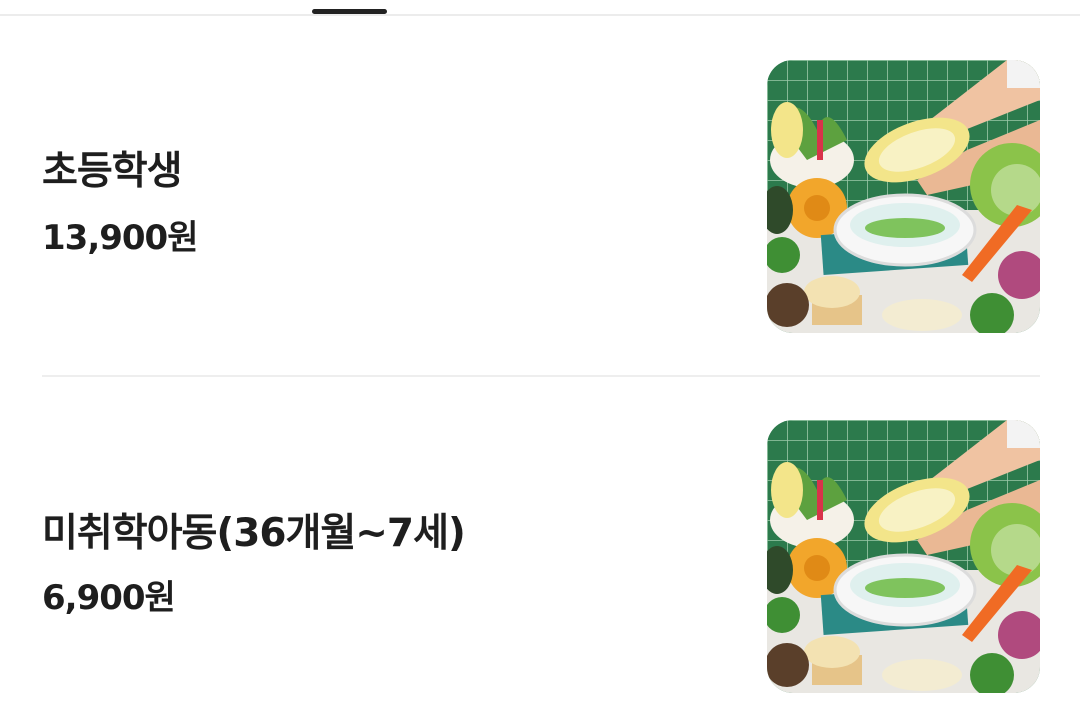 This screenshot has height=713, width=1080. I want to click on item-name: 초등학생, so click(112, 171).